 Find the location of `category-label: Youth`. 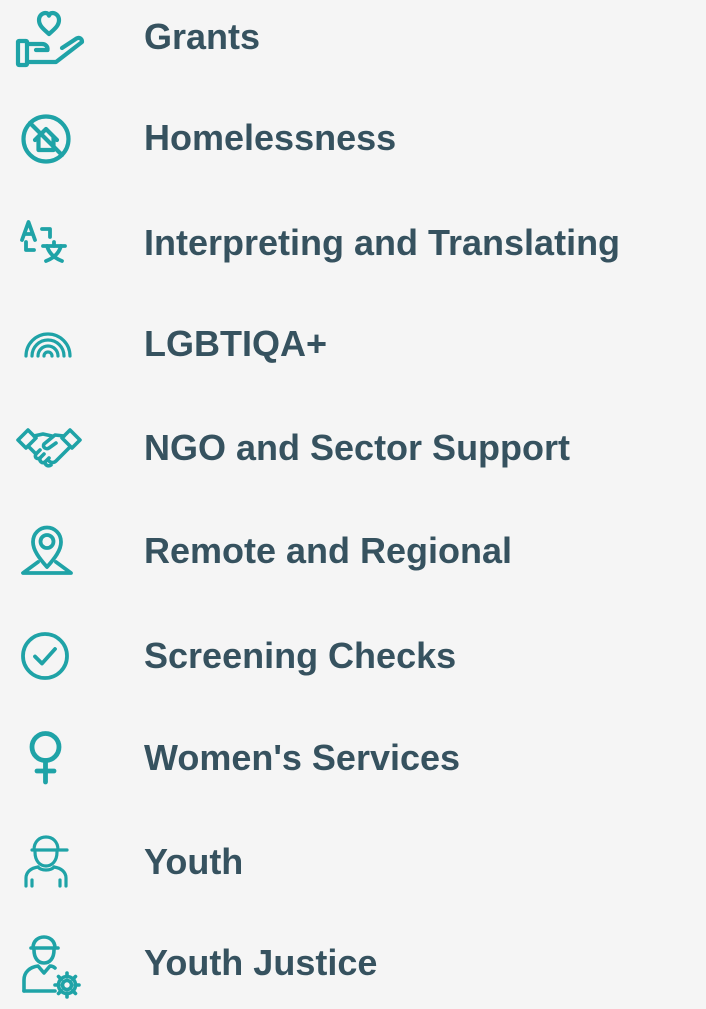

category-label: Youth is located at coordinates (194, 861).